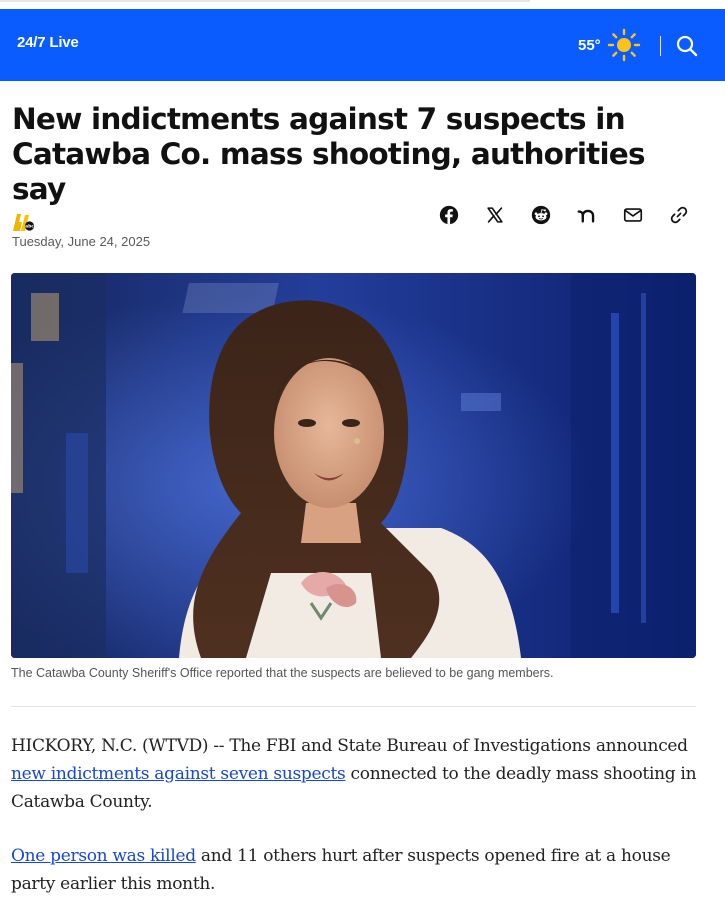  Describe the element at coordinates (48, 42) in the screenshot. I see `live-247-link: 24/7 Live` at that location.